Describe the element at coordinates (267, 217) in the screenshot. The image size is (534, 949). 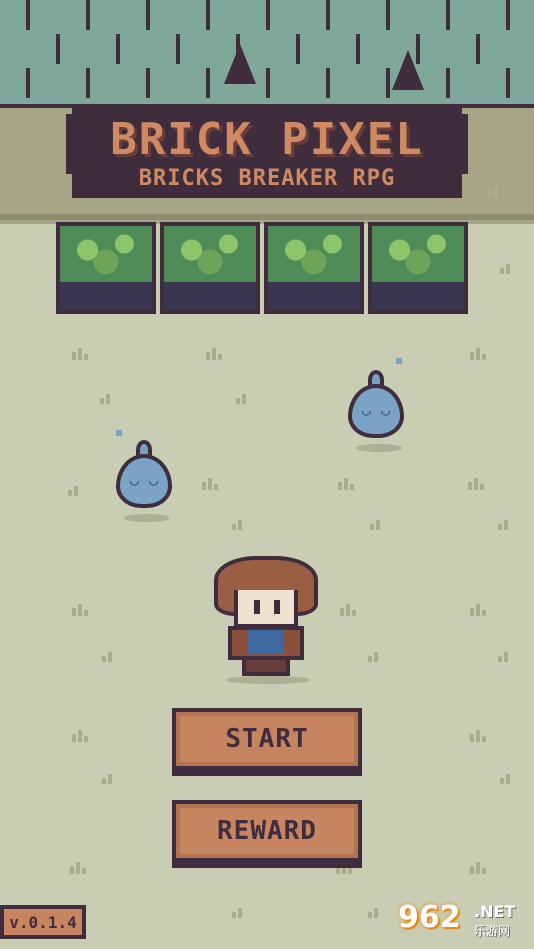
I see `ledge-edge` at that location.